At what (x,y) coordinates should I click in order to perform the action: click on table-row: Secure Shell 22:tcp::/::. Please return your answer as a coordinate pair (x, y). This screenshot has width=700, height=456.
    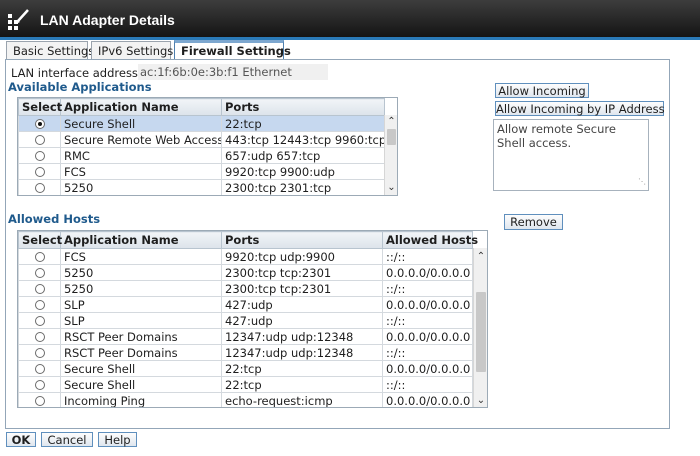
    Looking at the image, I should click on (245, 384).